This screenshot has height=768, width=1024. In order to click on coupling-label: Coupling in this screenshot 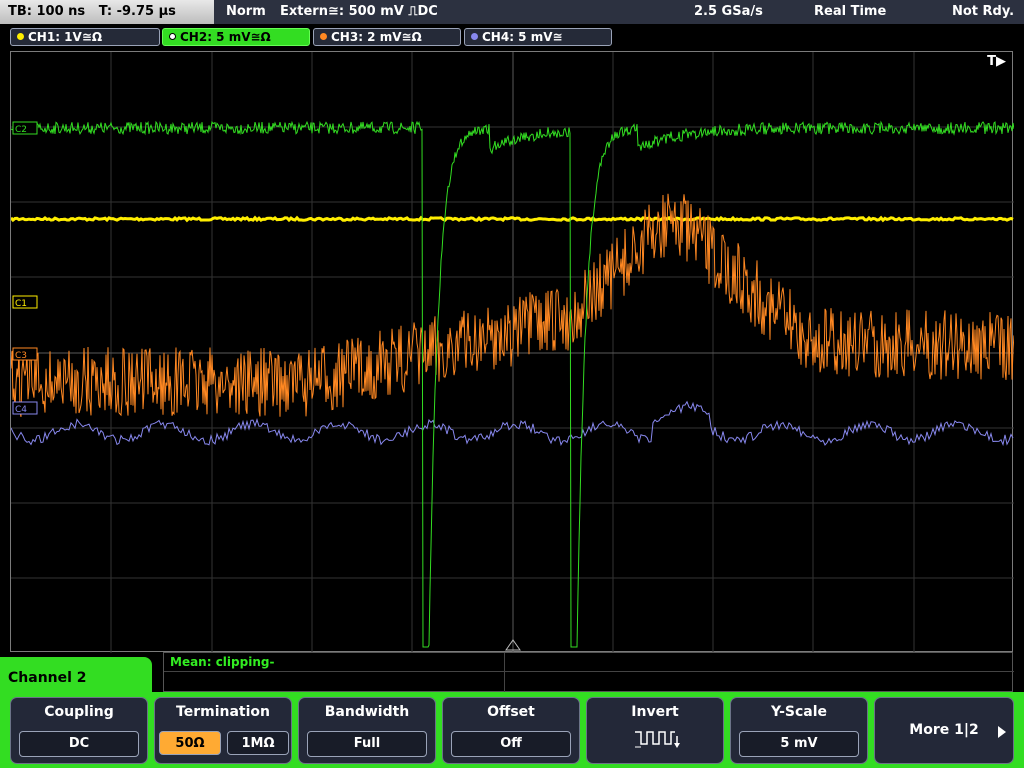, I will do `click(79, 712)`.